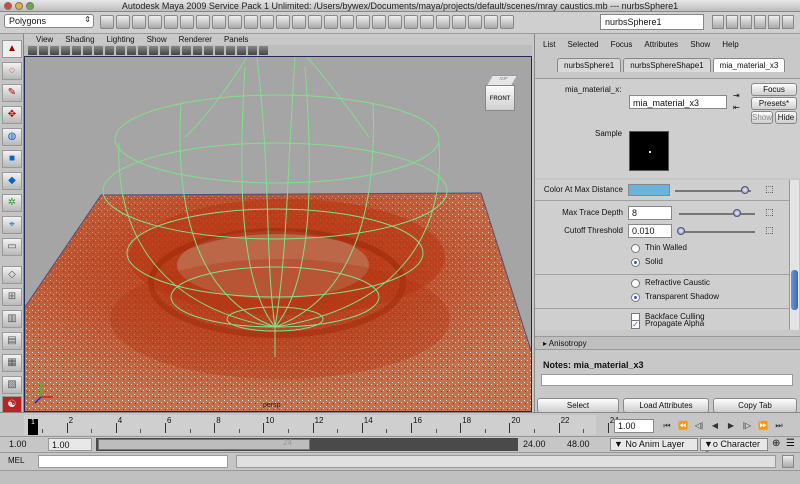 The height and width of the screenshot is (484, 800). Describe the element at coordinates (788, 461) in the screenshot. I see `script-editor-icon` at that location.